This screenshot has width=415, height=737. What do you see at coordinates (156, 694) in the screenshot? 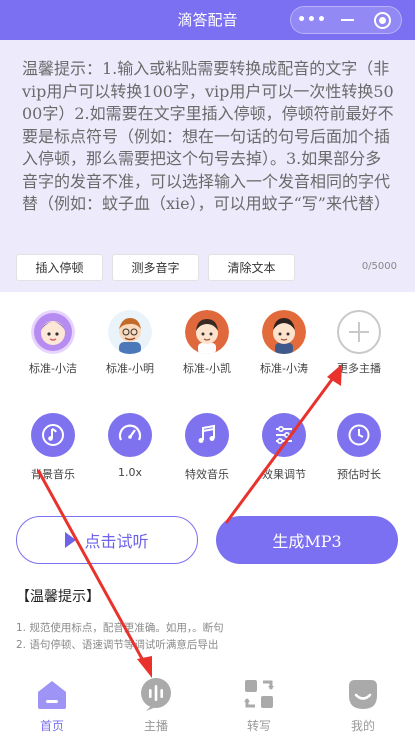
I see `voice-bubble-icon` at bounding box center [156, 694].